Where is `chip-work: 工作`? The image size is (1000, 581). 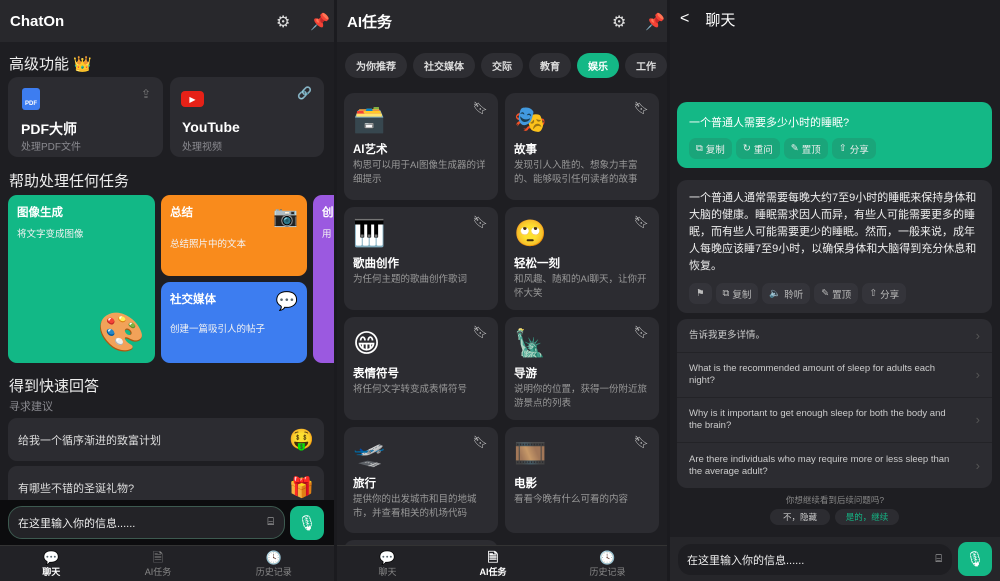 chip-work: 工作 is located at coordinates (646, 65).